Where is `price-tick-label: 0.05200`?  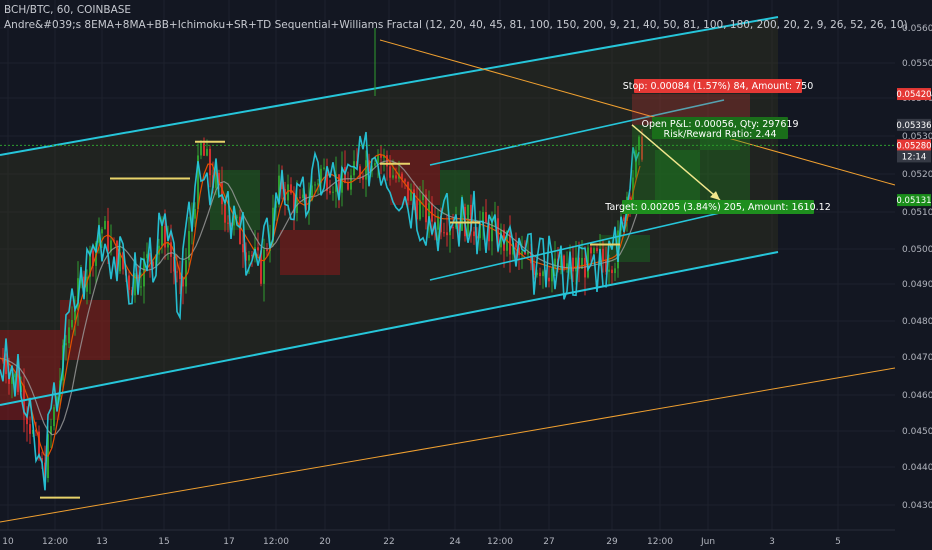 price-tick-label: 0.05200 is located at coordinates (917, 175).